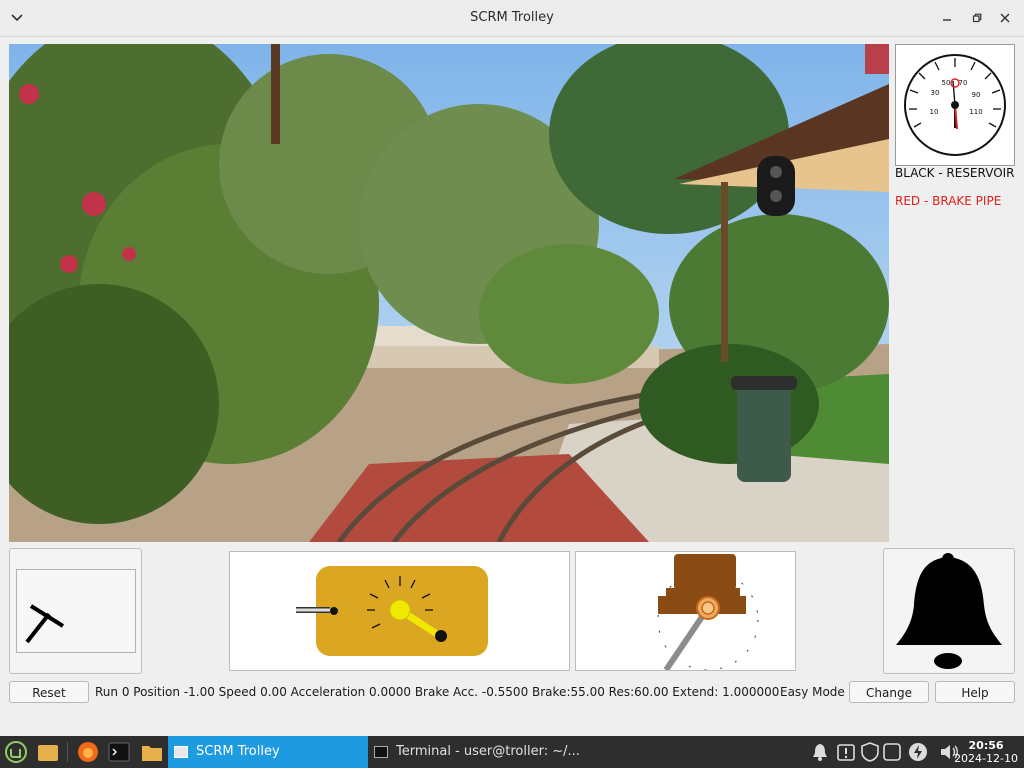 This screenshot has height=768, width=1024. I want to click on brake-valve-panel, so click(685, 611).